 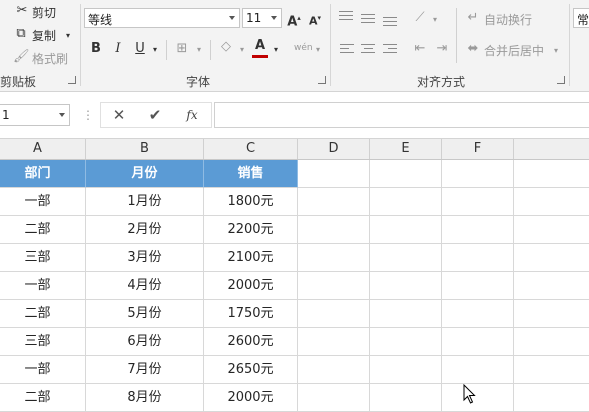 I want to click on fill-color-dropdown-icon: ▾, so click(x=242, y=50).